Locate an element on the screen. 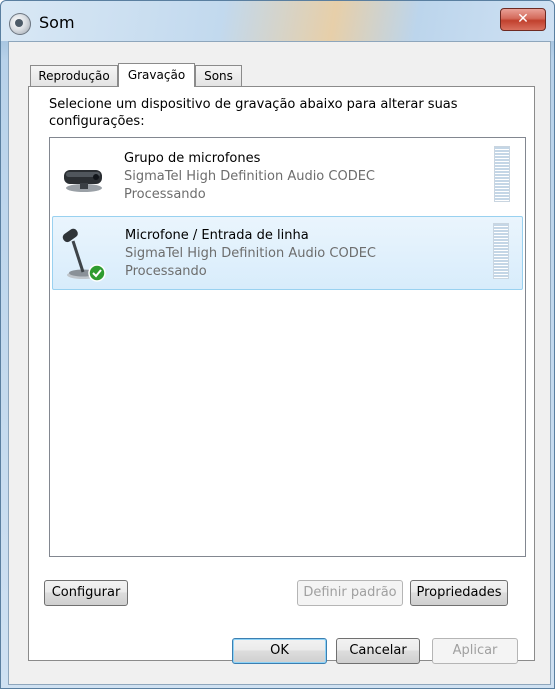 The image size is (555, 689). tab-reproducao: Reprodução is located at coordinates (74, 75).